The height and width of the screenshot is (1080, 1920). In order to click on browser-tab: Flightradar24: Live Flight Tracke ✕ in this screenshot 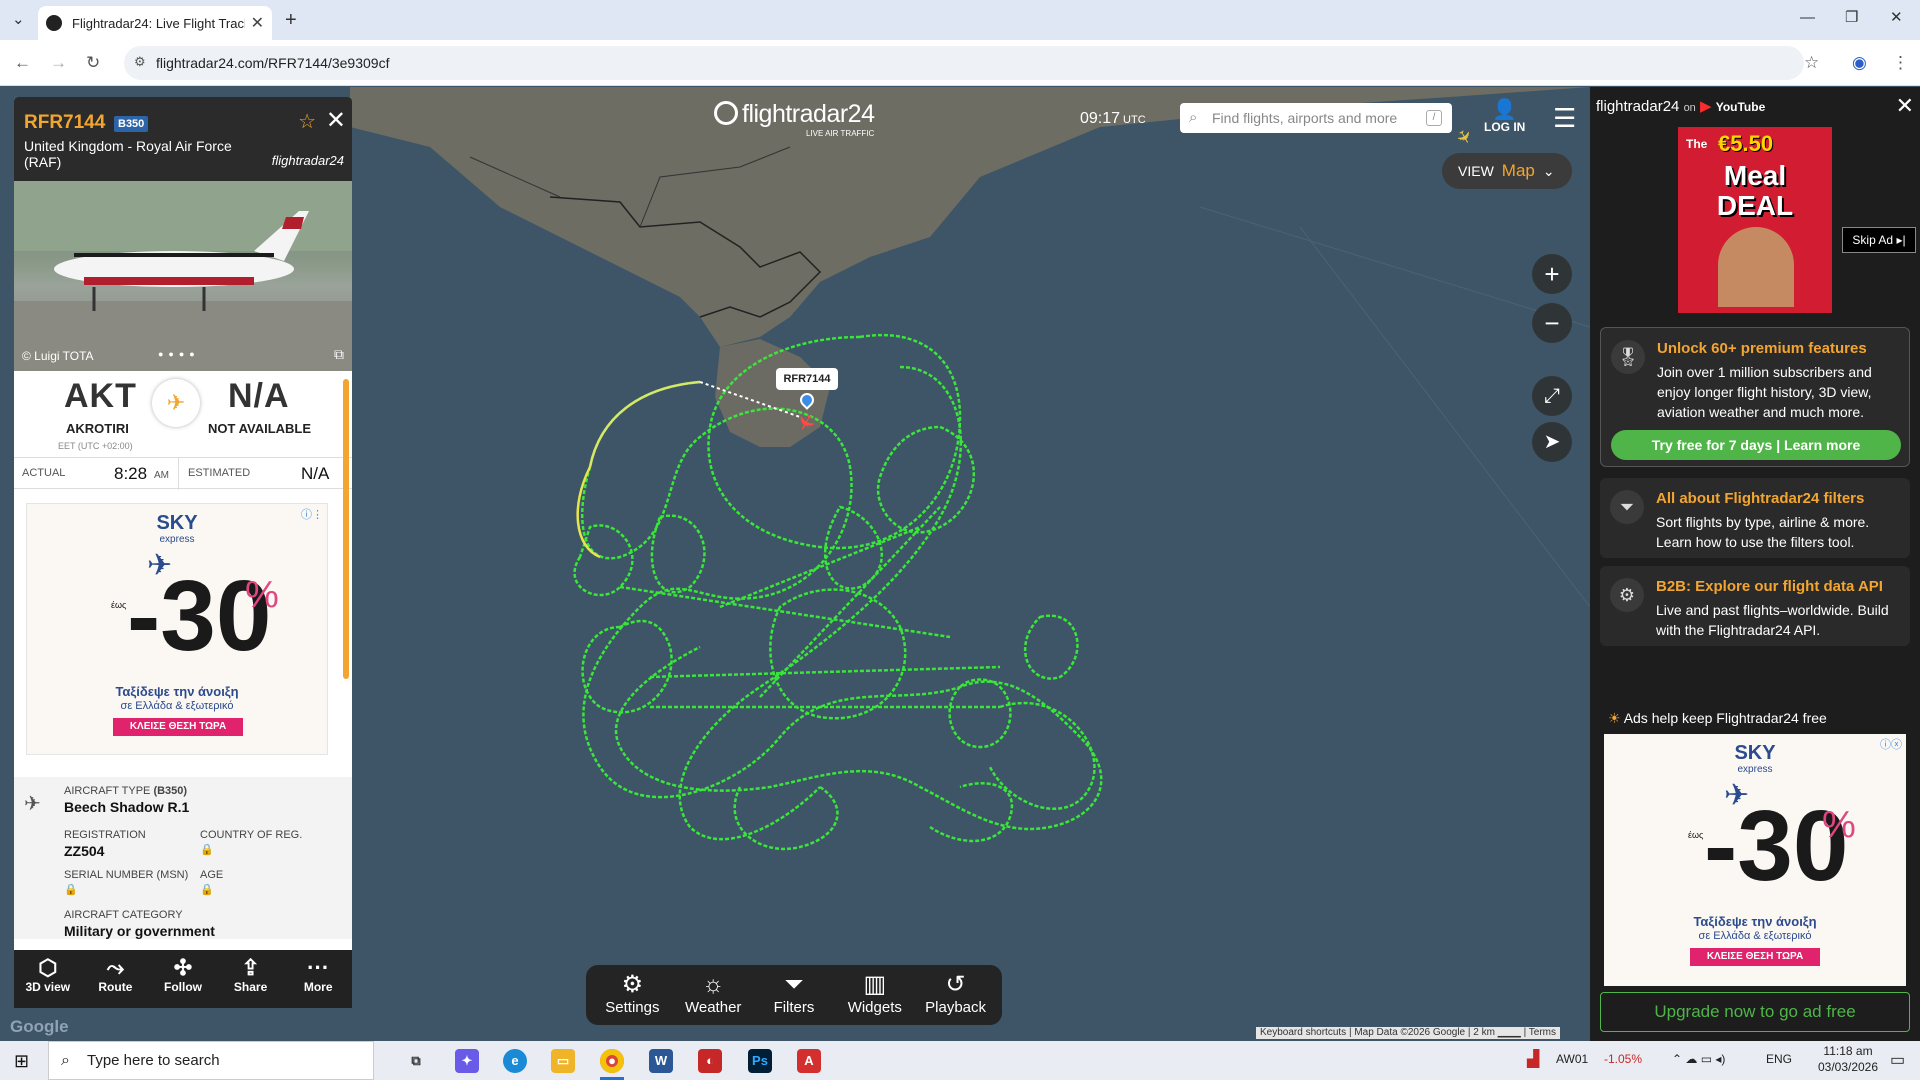, I will do `click(155, 23)`.